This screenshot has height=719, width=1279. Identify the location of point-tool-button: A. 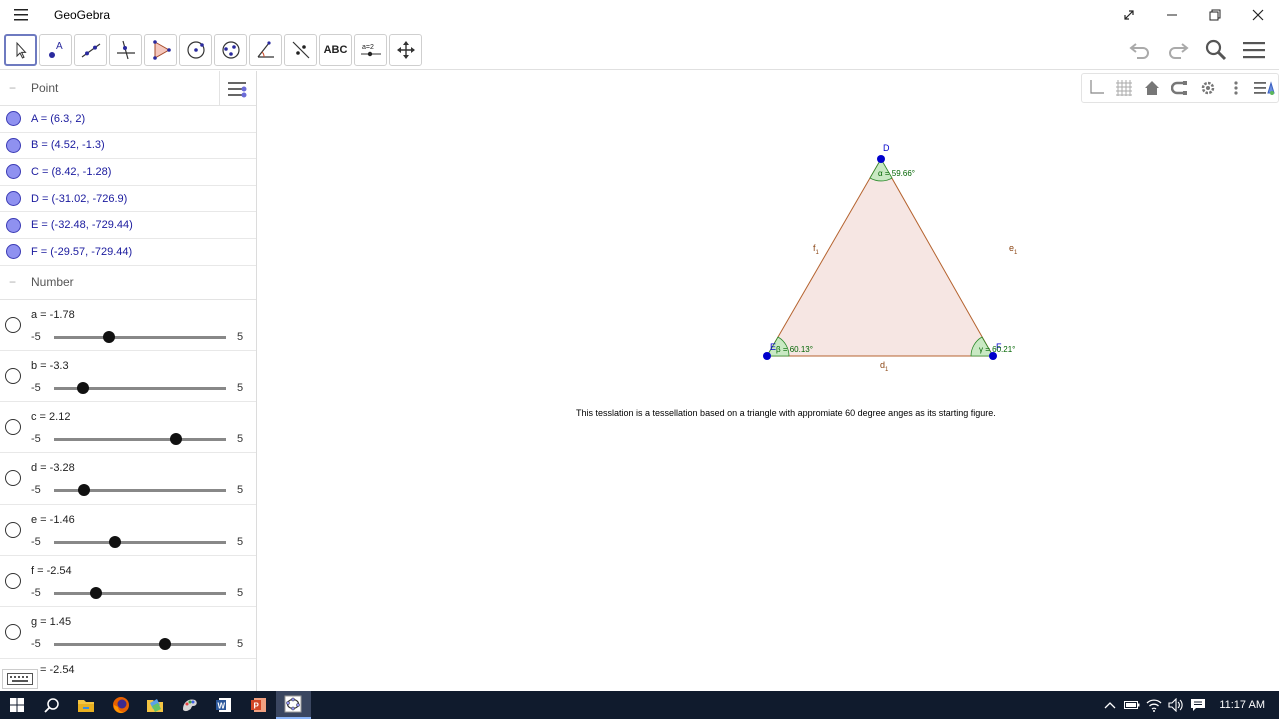
(55, 50).